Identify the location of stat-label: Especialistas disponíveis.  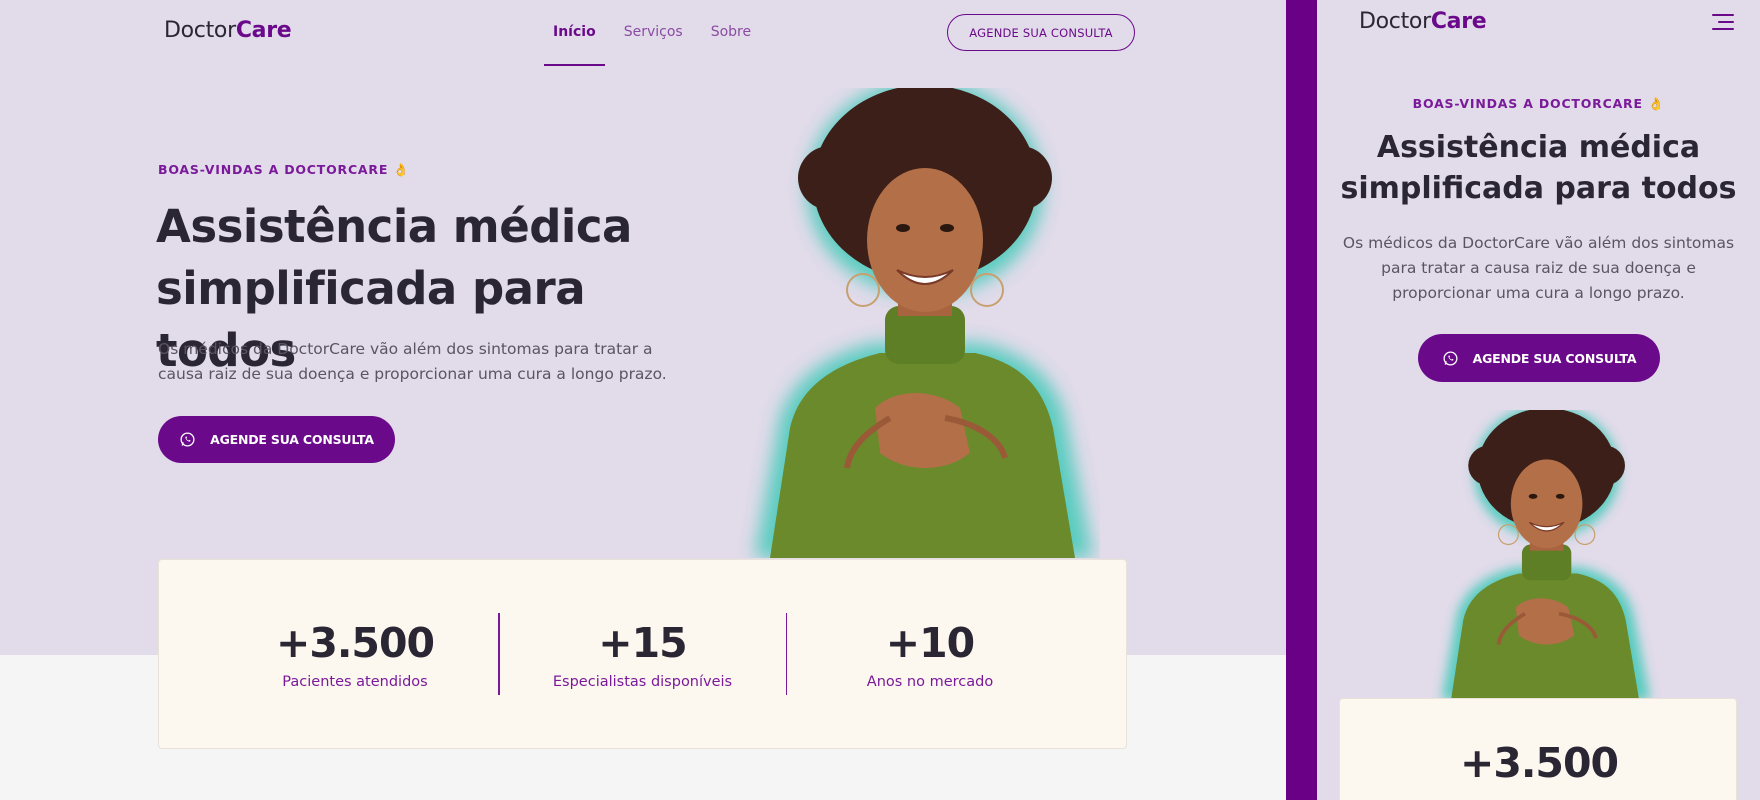
(642, 681).